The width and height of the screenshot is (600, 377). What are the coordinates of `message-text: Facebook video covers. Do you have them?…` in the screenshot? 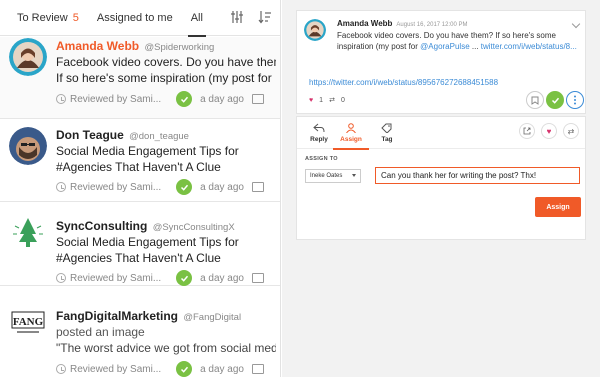 It's located at (166, 70).